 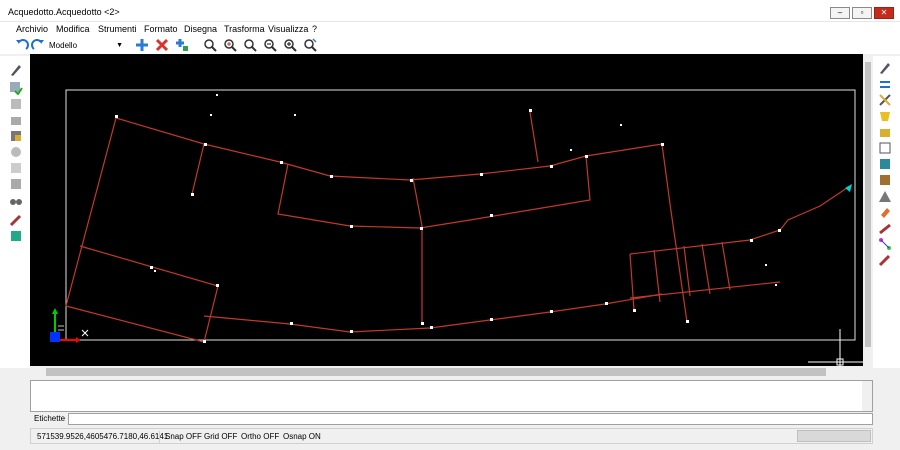 What do you see at coordinates (220, 436) in the screenshot?
I see `grid-toggle: Grid OFF` at bounding box center [220, 436].